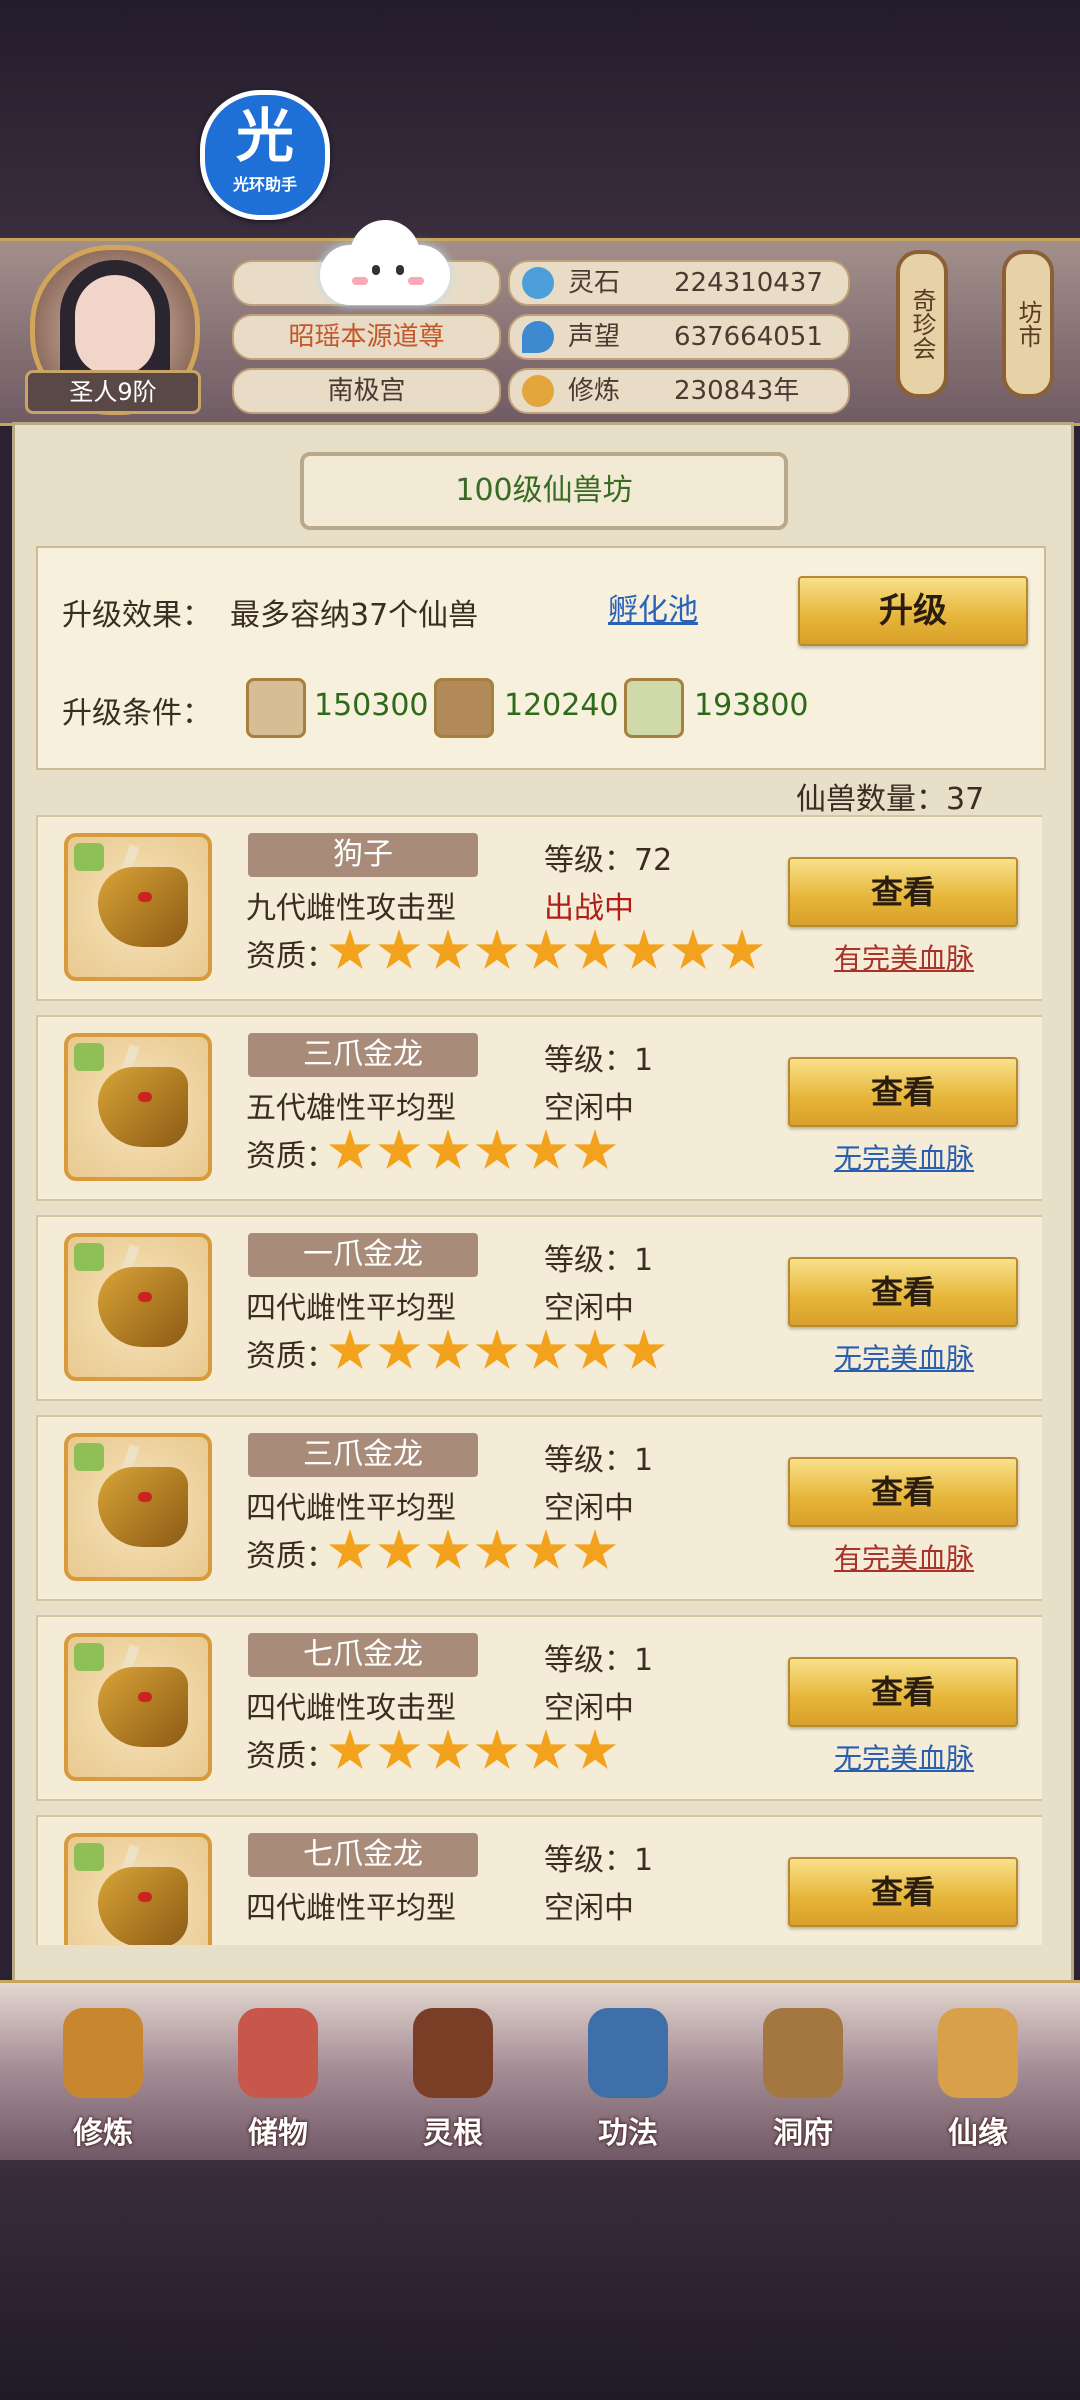 Image resolution: width=1080 pixels, height=2400 pixels. Describe the element at coordinates (544, 491) in the screenshot. I see `panel-title: 100级仙兽坊` at that location.